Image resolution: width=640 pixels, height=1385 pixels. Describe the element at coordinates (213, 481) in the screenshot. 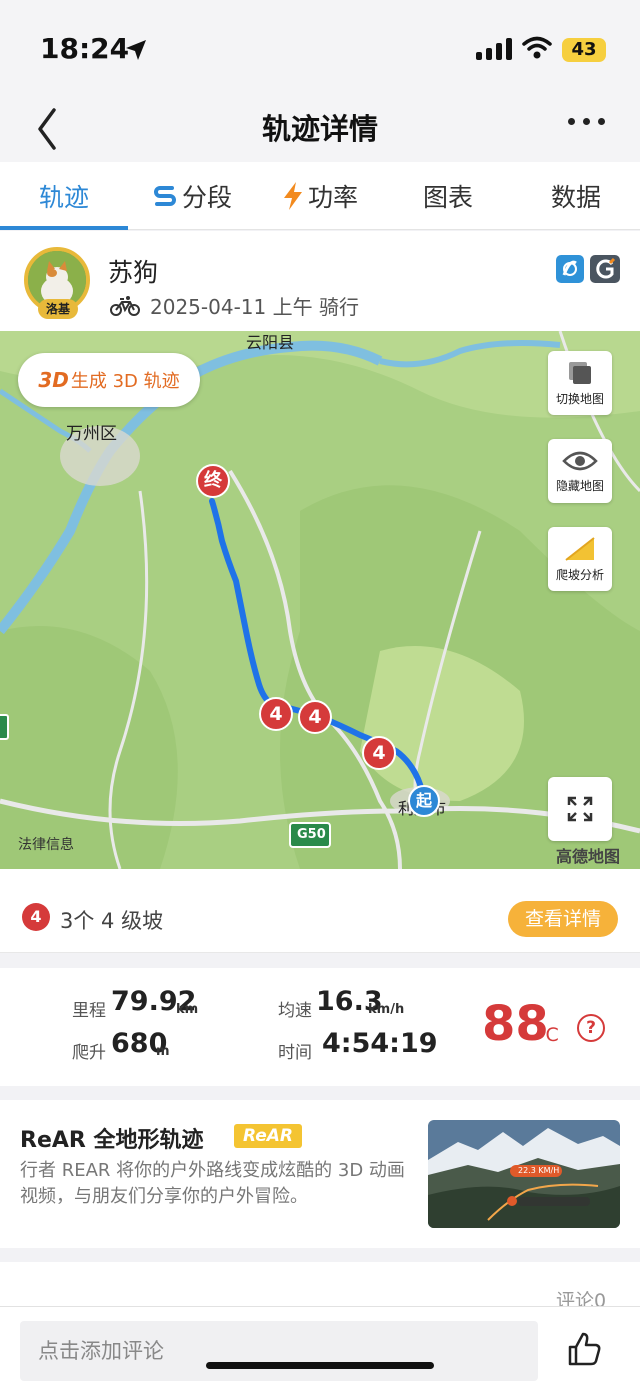

I see `end-marker: 终` at that location.